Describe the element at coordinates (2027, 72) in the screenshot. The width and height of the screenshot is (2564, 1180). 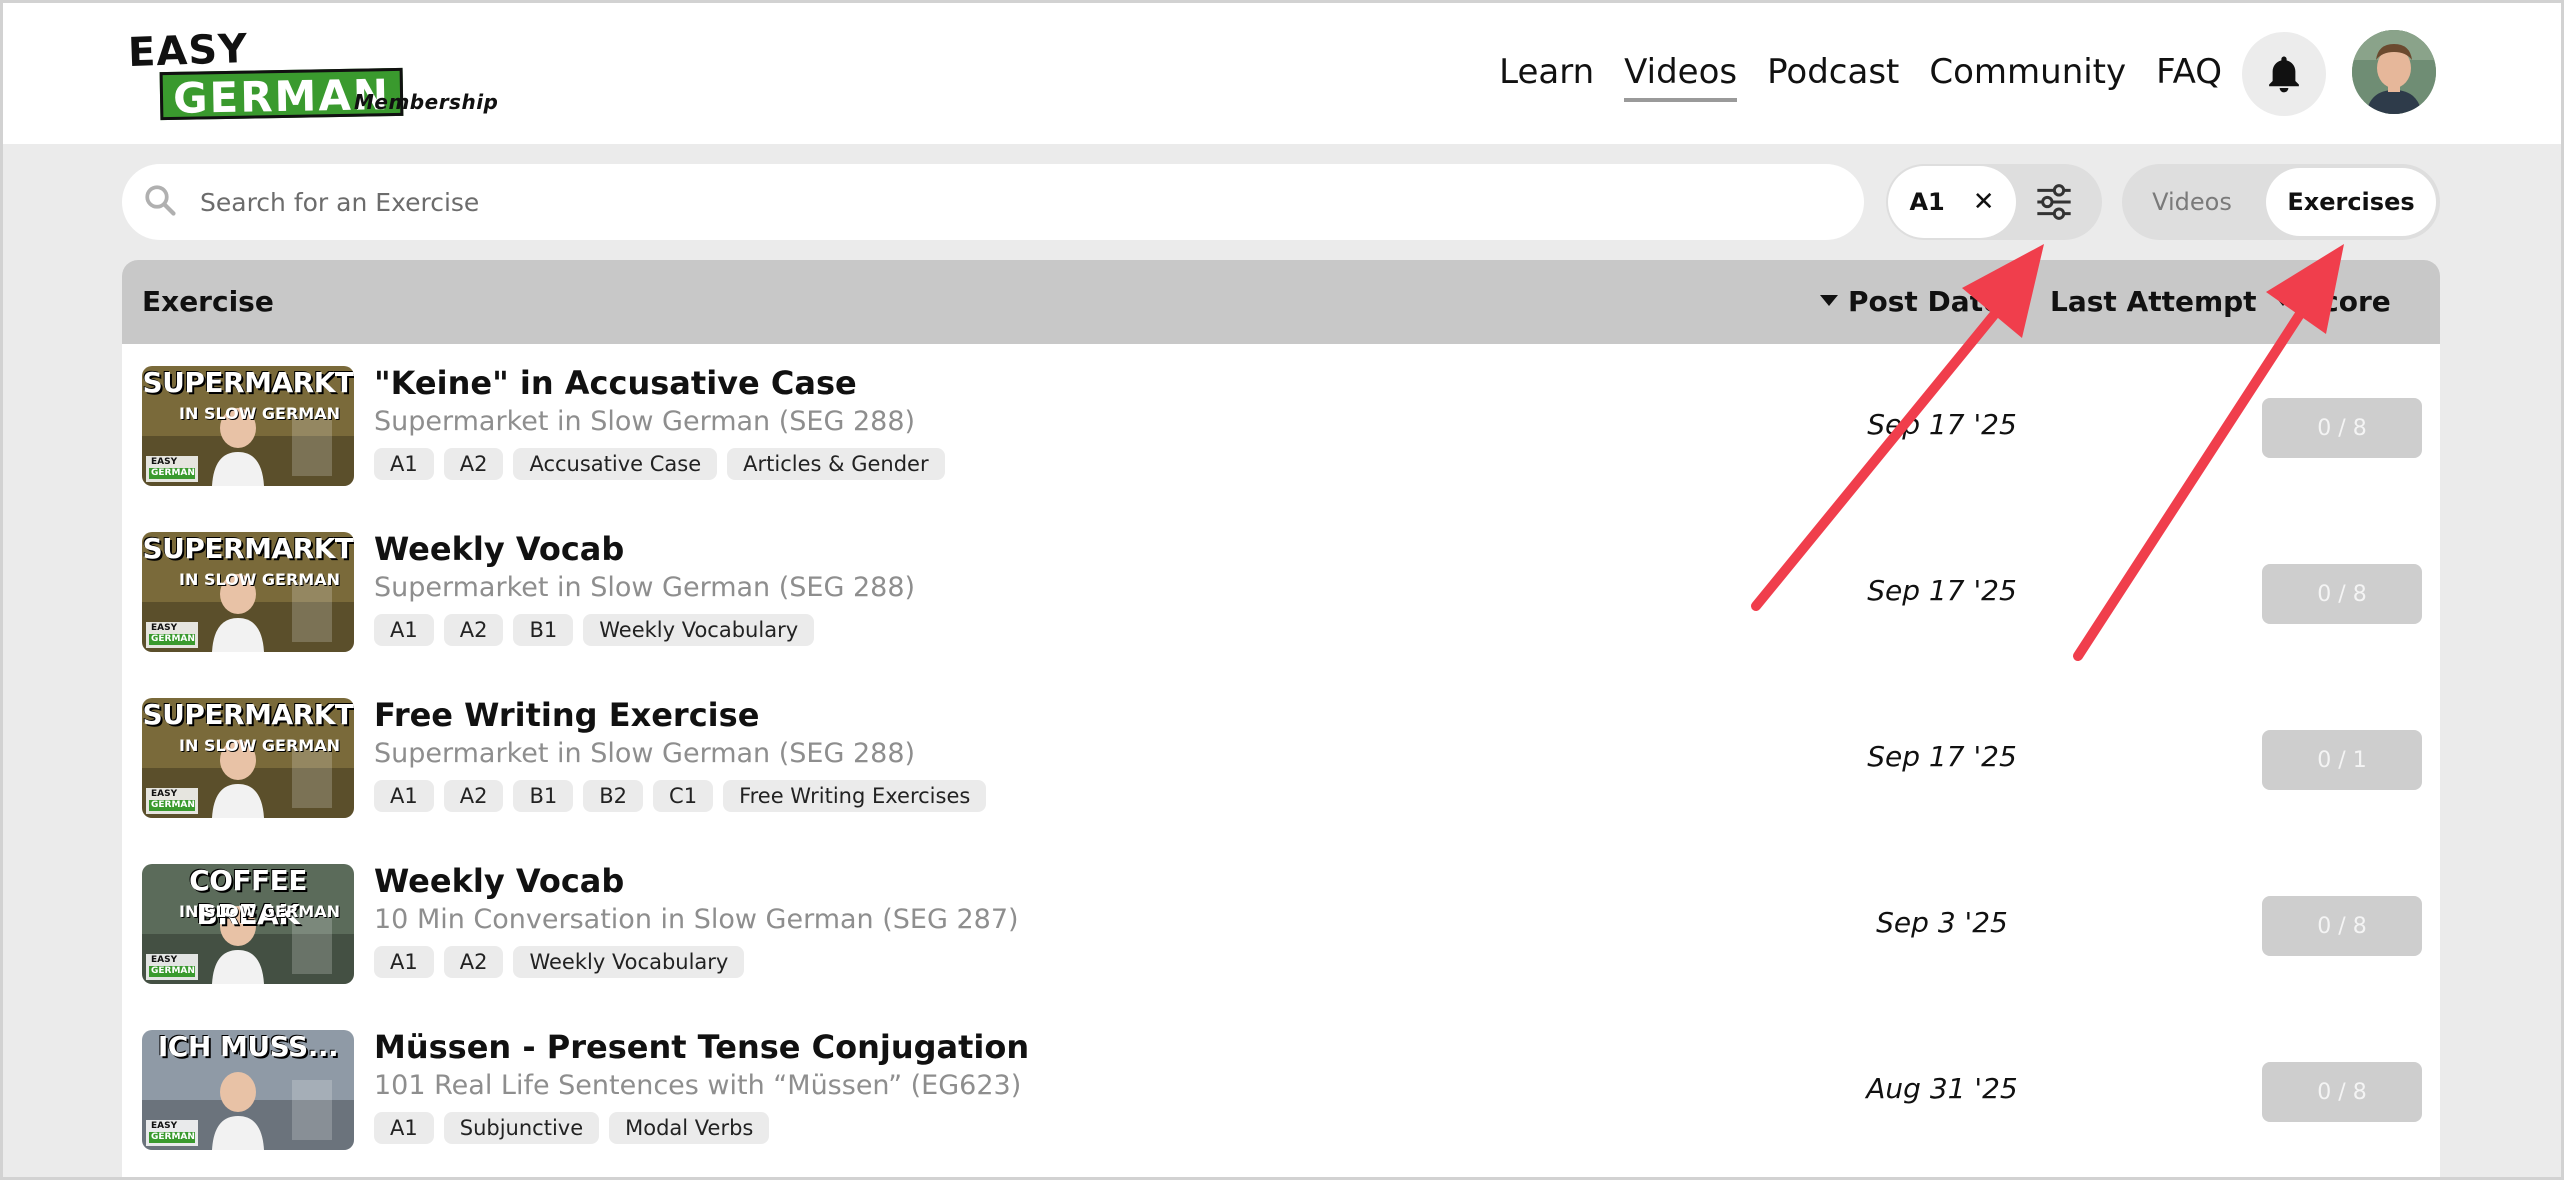
I see `nav-community: Community` at that location.